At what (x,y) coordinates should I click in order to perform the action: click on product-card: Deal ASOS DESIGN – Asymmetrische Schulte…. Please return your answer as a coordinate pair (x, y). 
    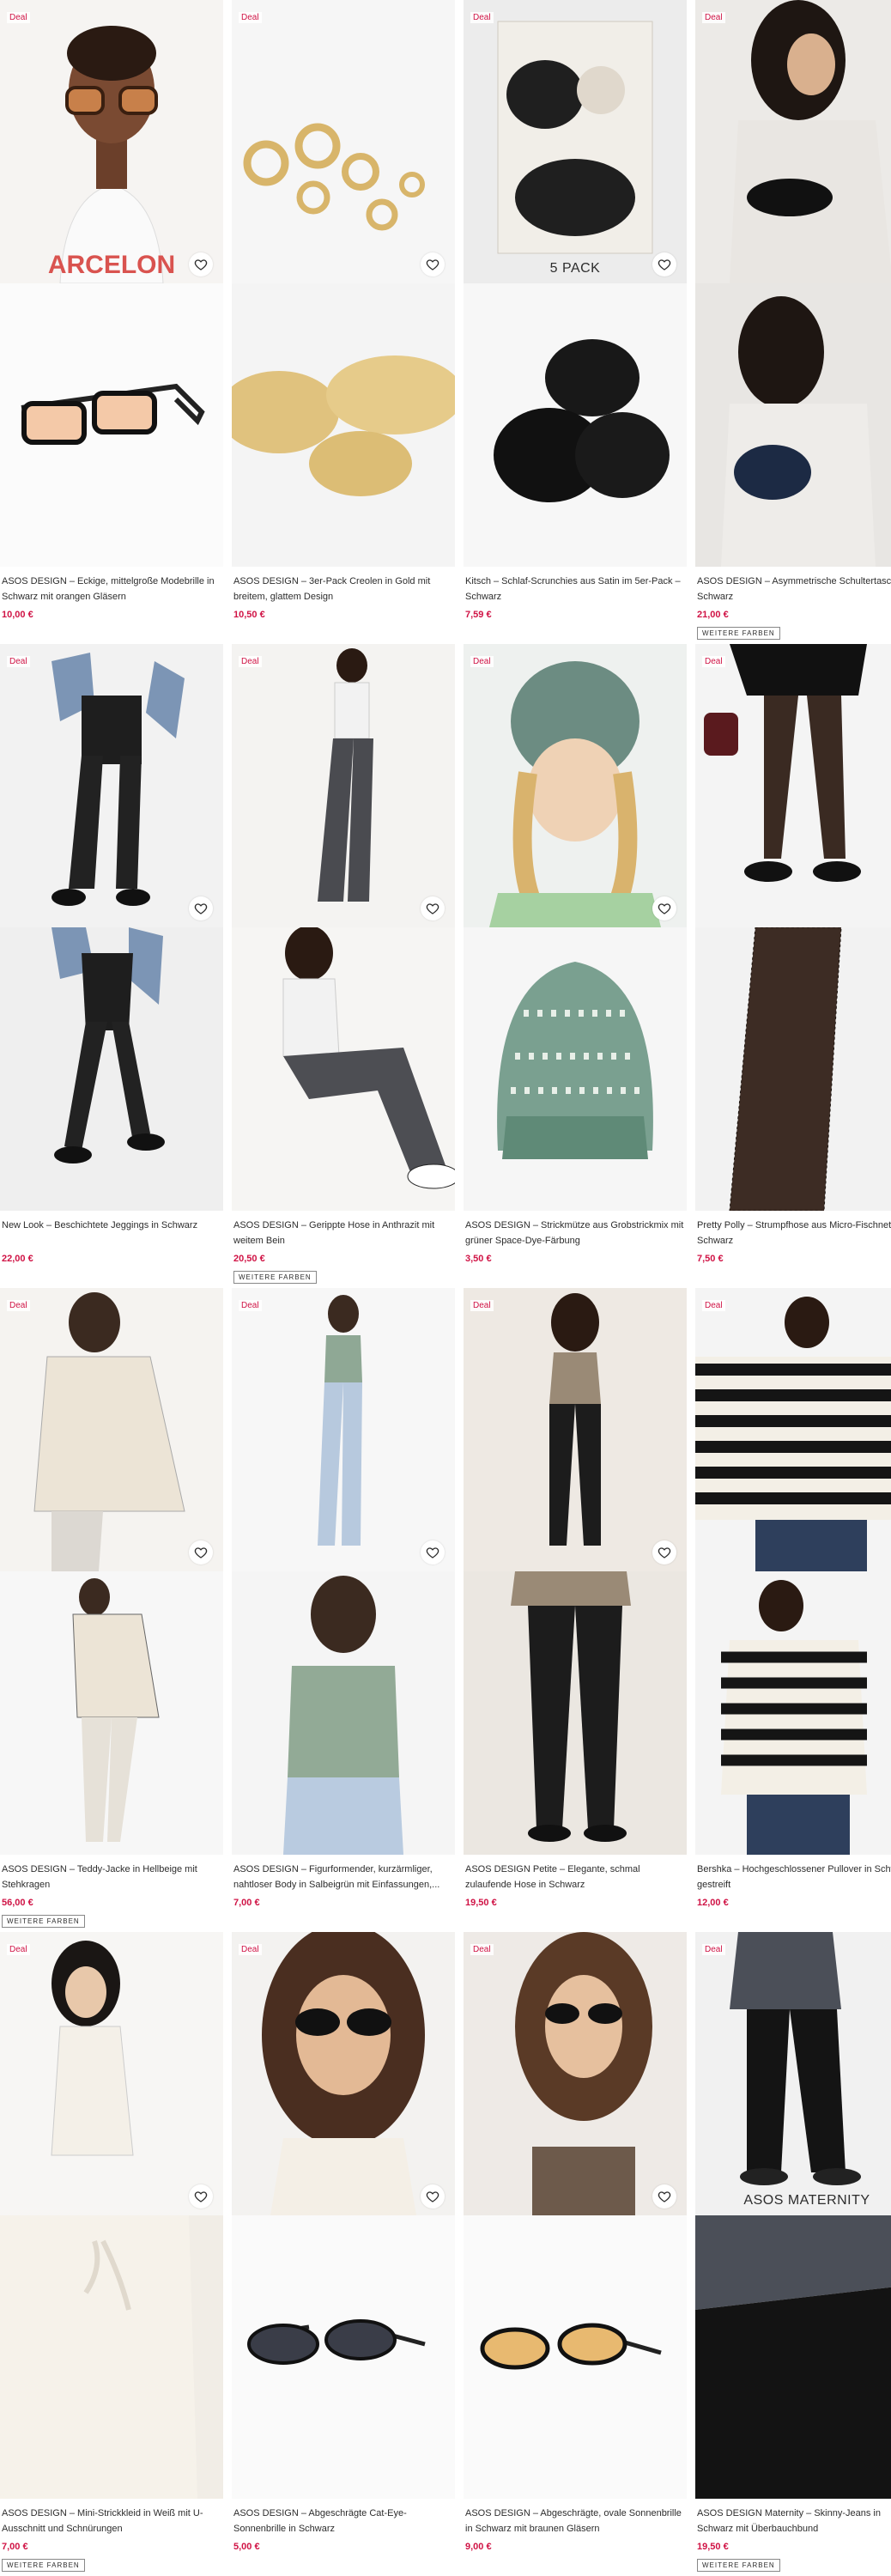
    Looking at the image, I should click on (793, 320).